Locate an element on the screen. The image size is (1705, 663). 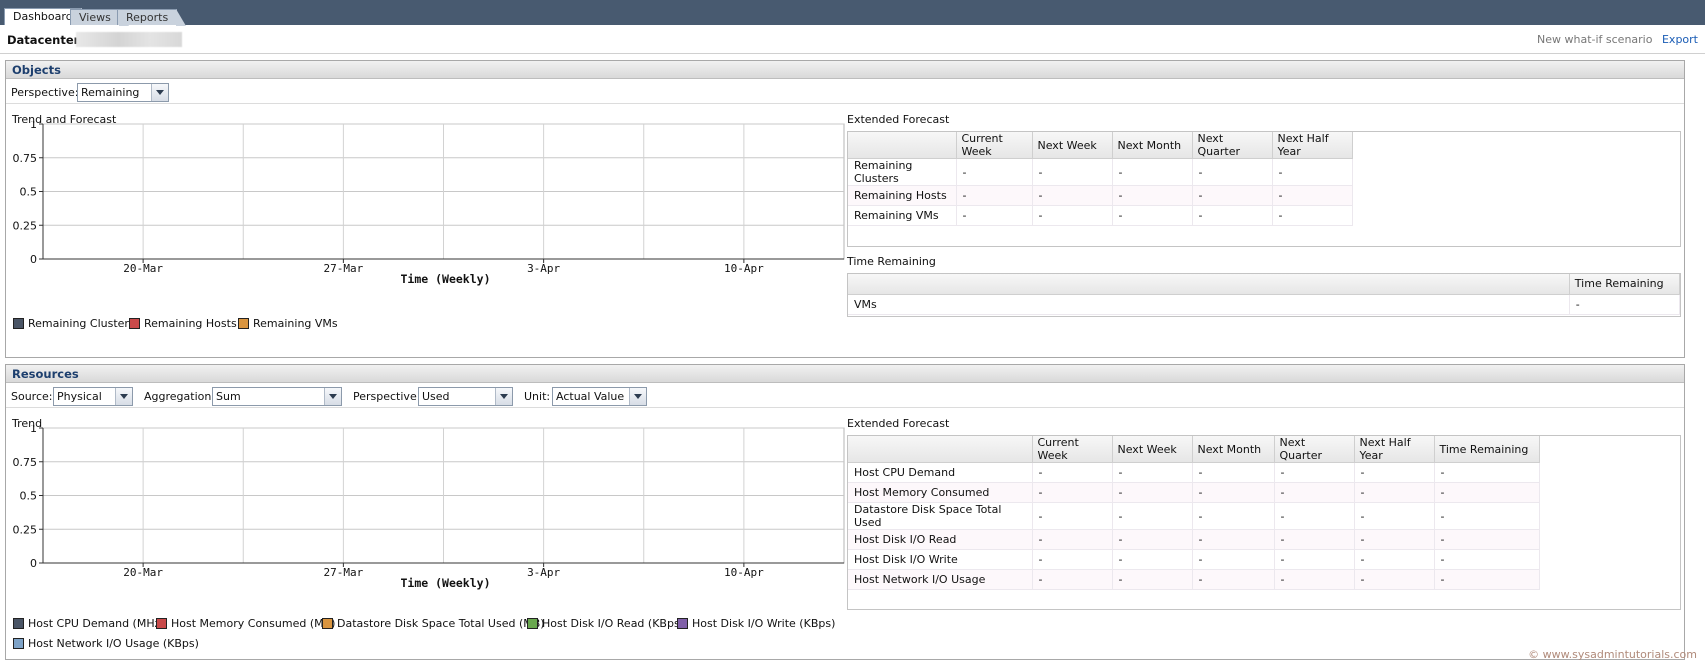
resources-perspective-label: Perspective: is located at coordinates (387, 396).